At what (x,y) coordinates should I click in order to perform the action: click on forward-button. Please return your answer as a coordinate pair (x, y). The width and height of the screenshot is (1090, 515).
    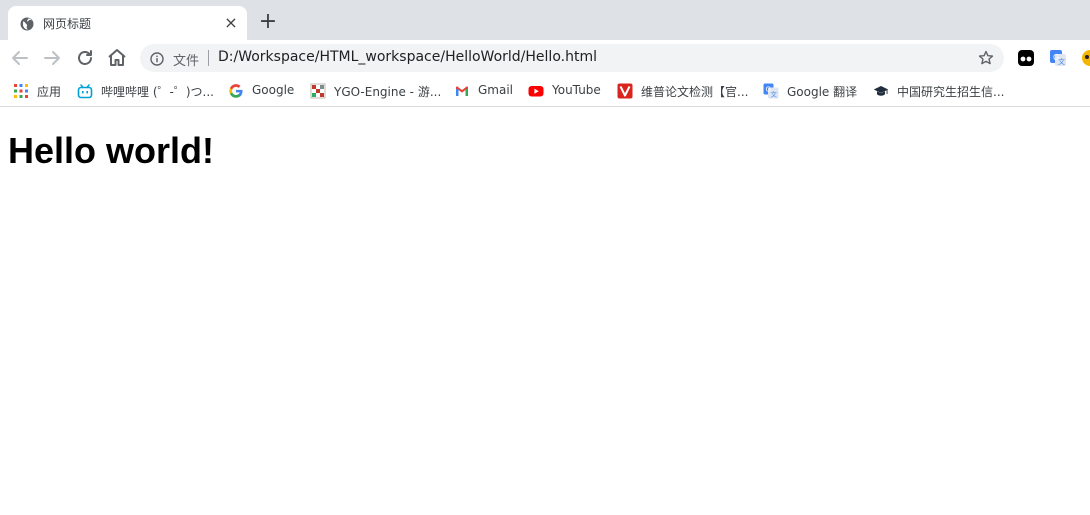
    Looking at the image, I should click on (52, 58).